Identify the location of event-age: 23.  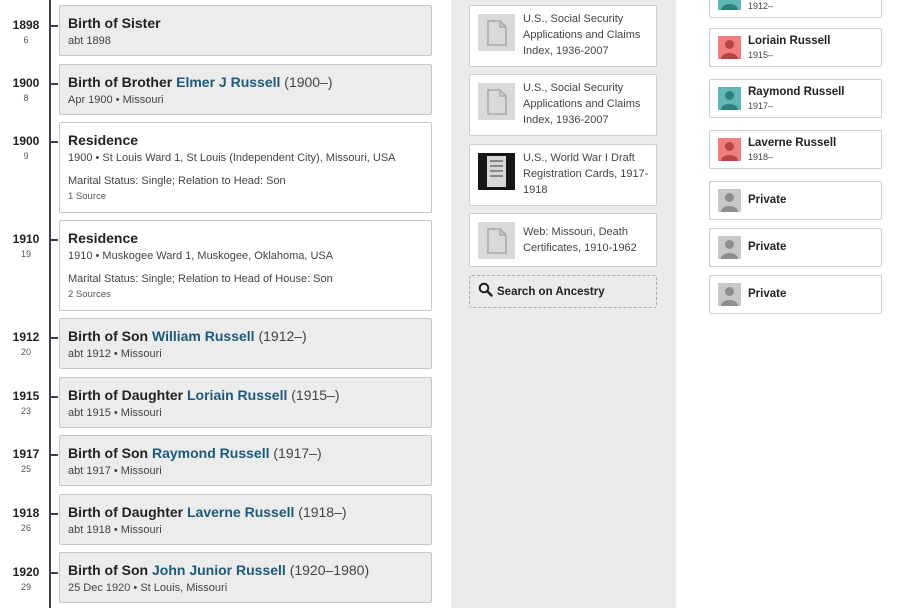
(25, 411).